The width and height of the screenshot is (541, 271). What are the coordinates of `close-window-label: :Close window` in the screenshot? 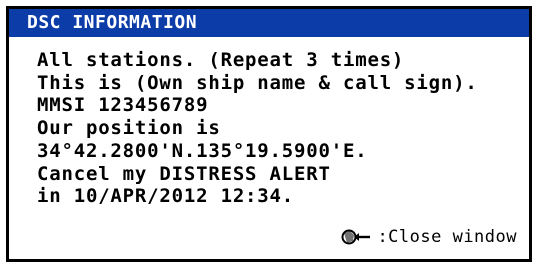 It's located at (447, 237).